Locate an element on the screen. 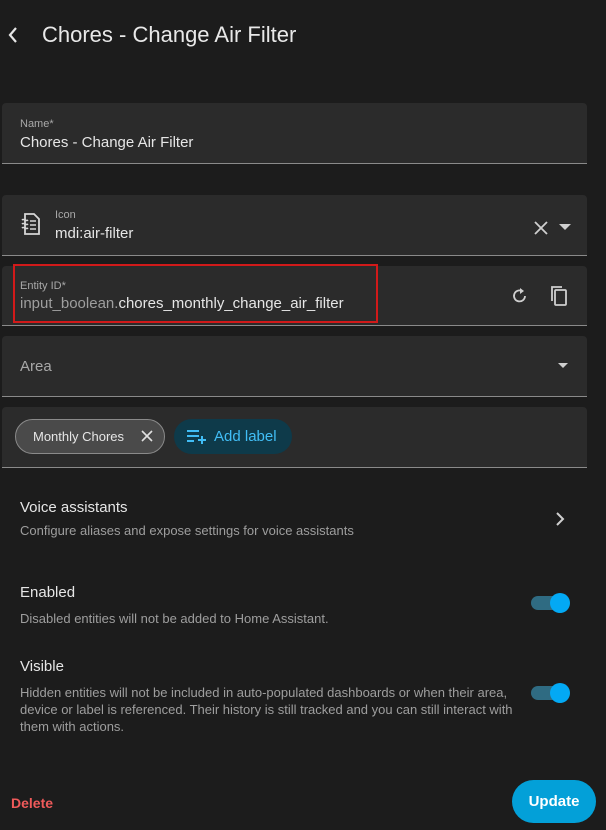 The image size is (606, 830). visible-toggle-thumb is located at coordinates (560, 693).